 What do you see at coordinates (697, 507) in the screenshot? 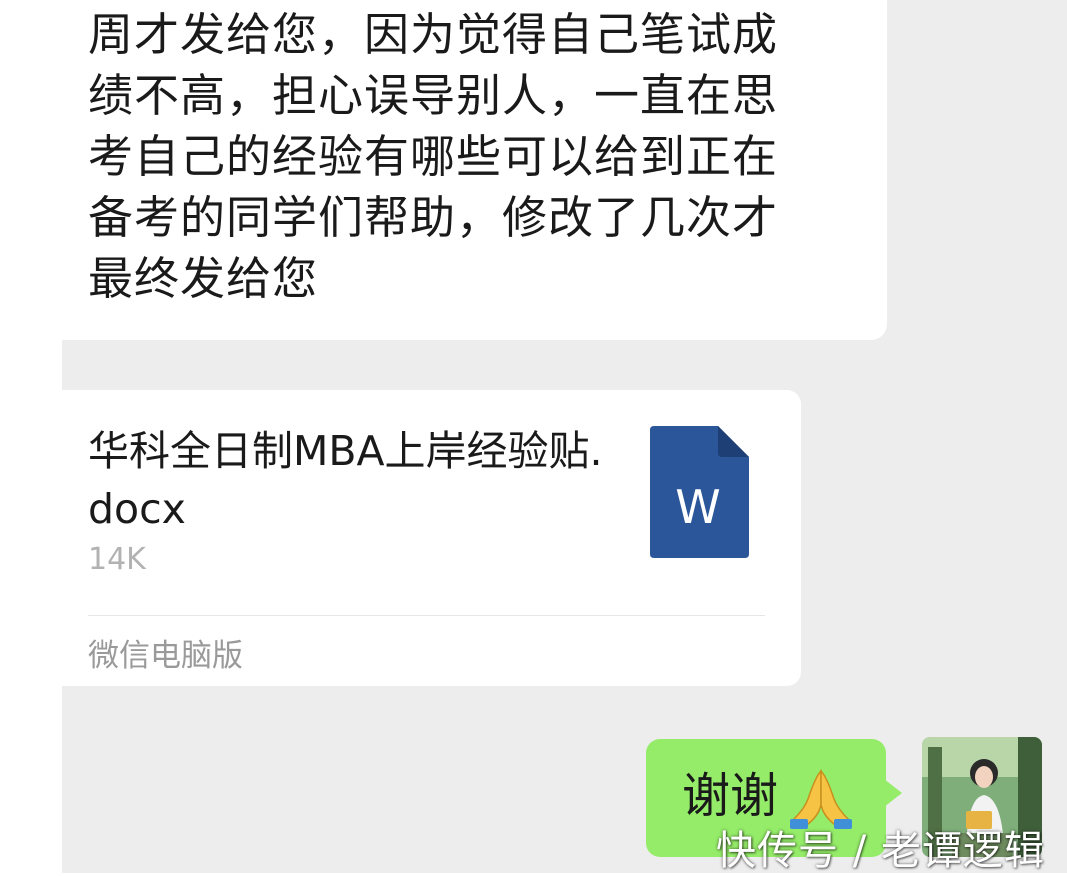
I see `word-icon-letter: W` at bounding box center [697, 507].